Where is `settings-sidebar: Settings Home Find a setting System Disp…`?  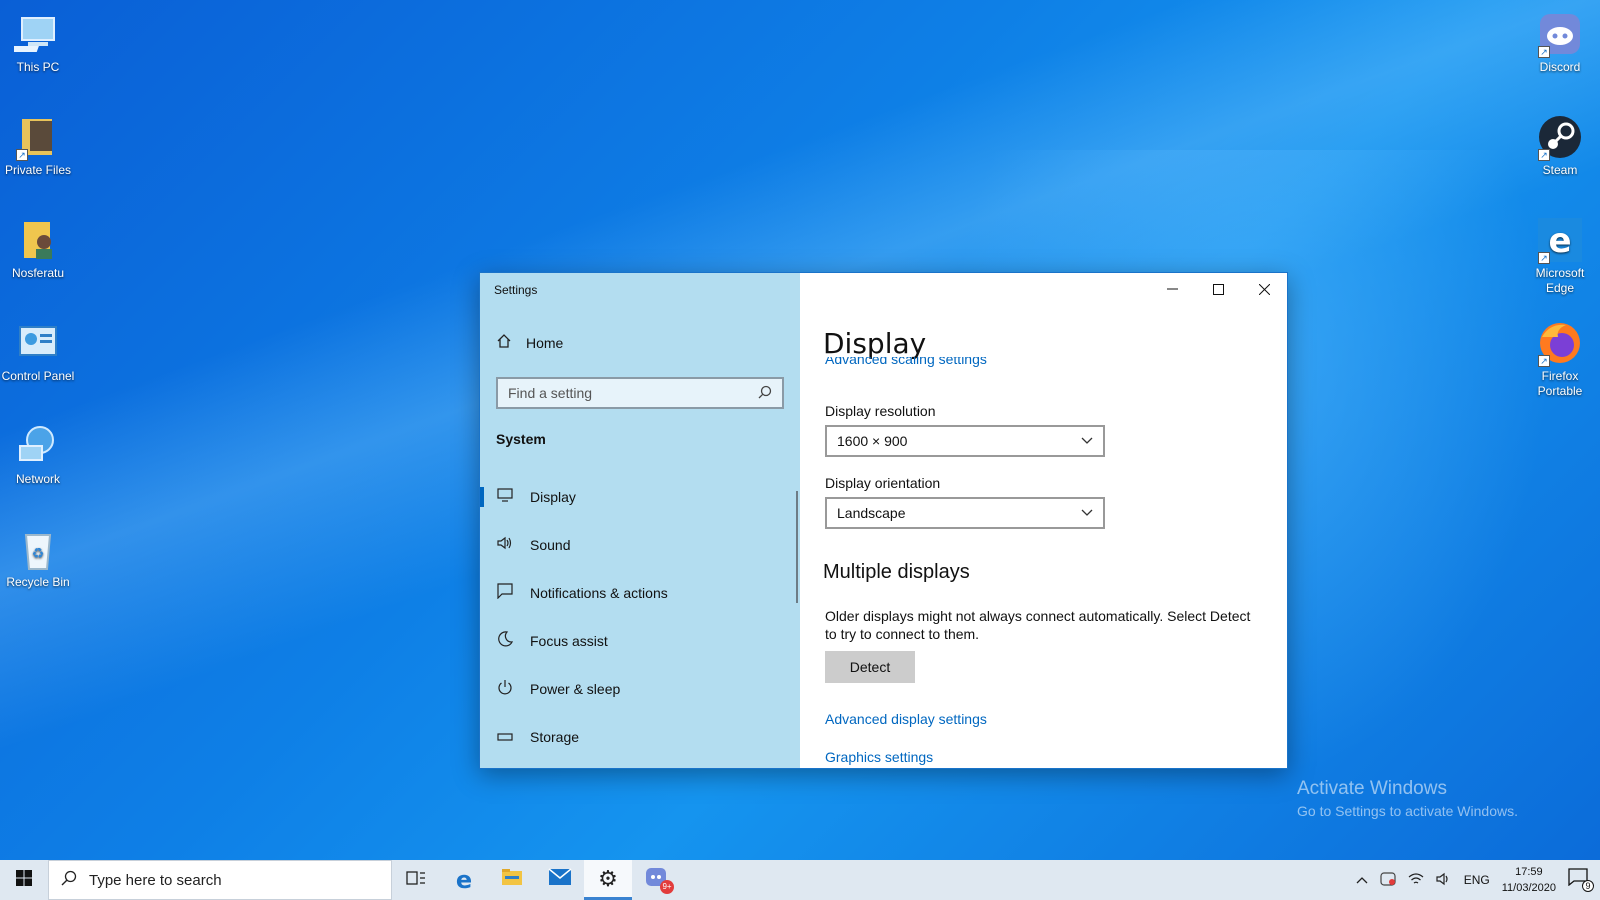
settings-sidebar: Settings Home Find a setting System Disp… is located at coordinates (640, 520).